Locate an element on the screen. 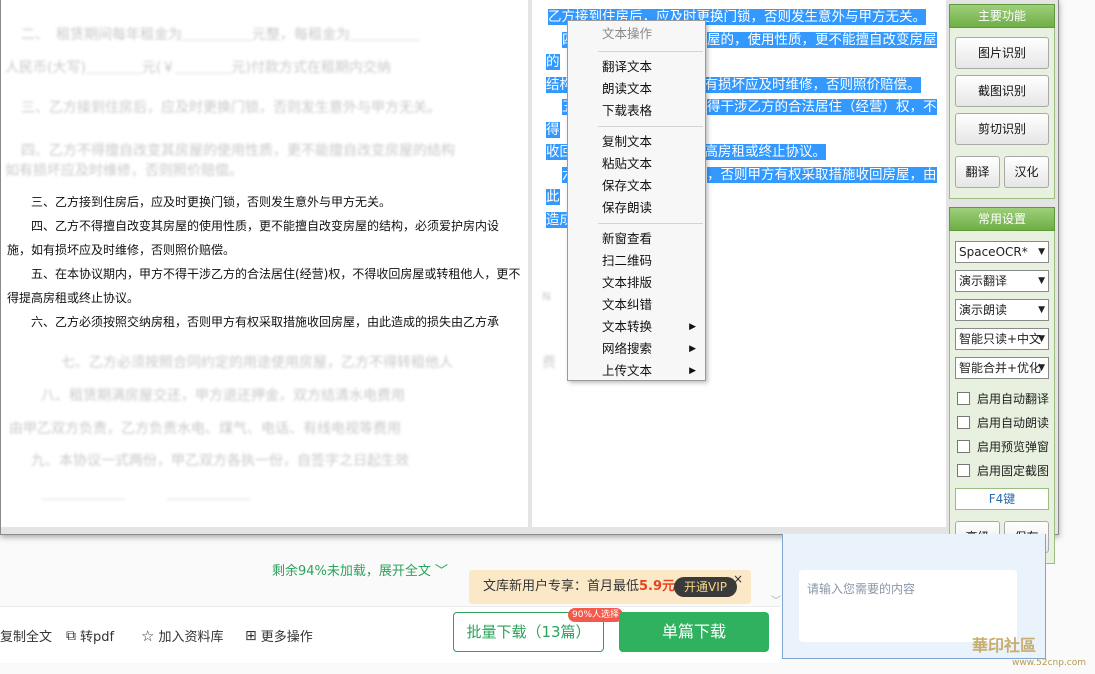 Image resolution: width=1095 pixels, height=674 pixels. expand-label: 剩余94%未加载，展开全文 is located at coordinates (351, 571).